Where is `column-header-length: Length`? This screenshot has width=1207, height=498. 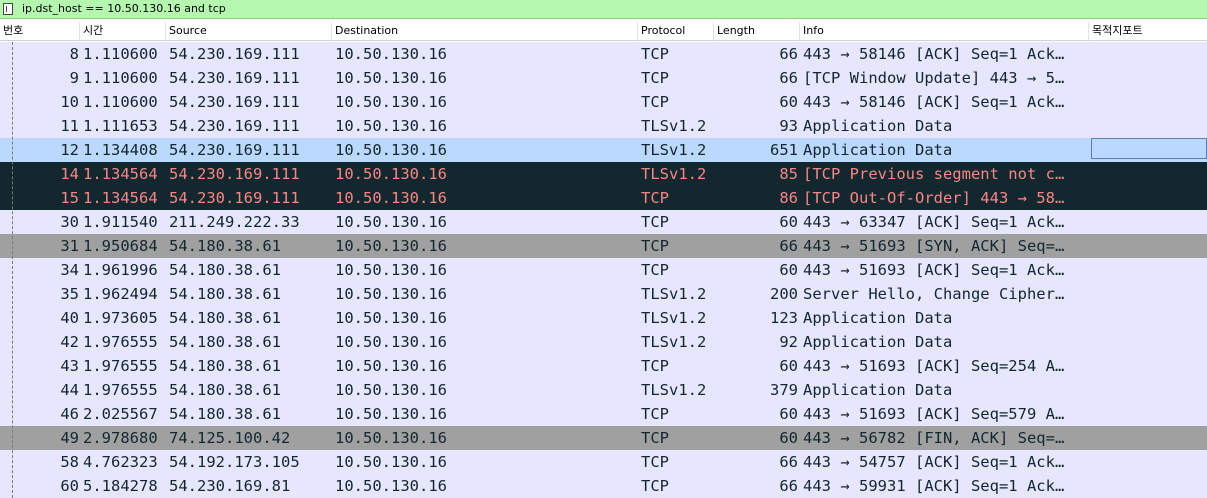
column-header-length: Length is located at coordinates (757, 31).